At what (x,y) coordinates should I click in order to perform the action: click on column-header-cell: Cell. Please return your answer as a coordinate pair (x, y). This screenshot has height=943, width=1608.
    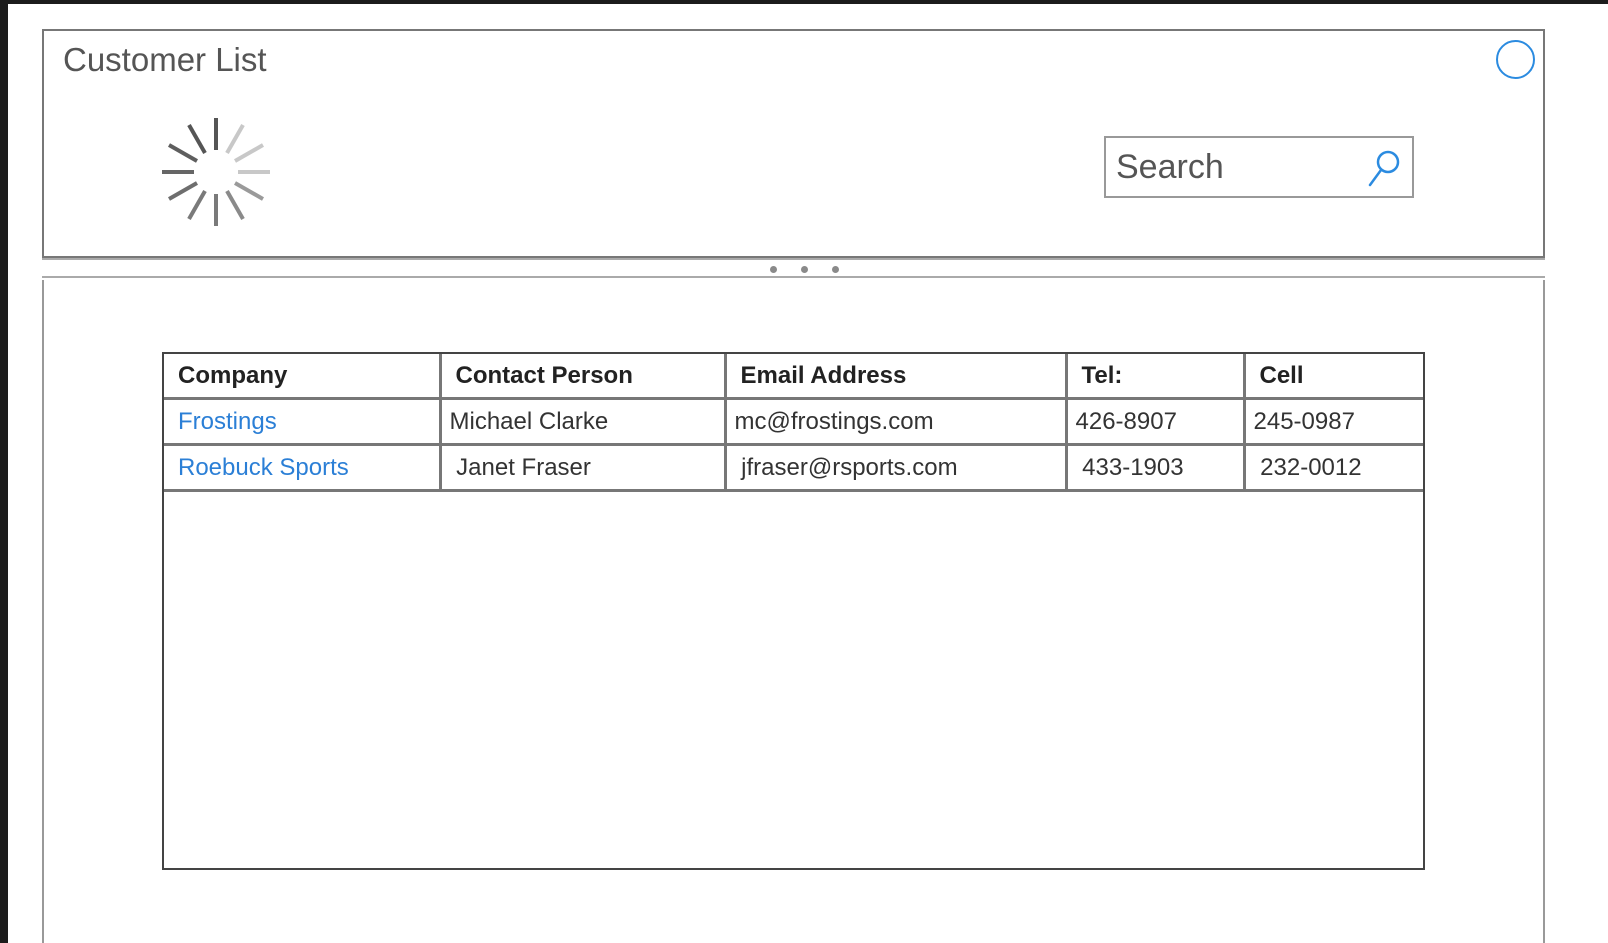
    Looking at the image, I should click on (1332, 377).